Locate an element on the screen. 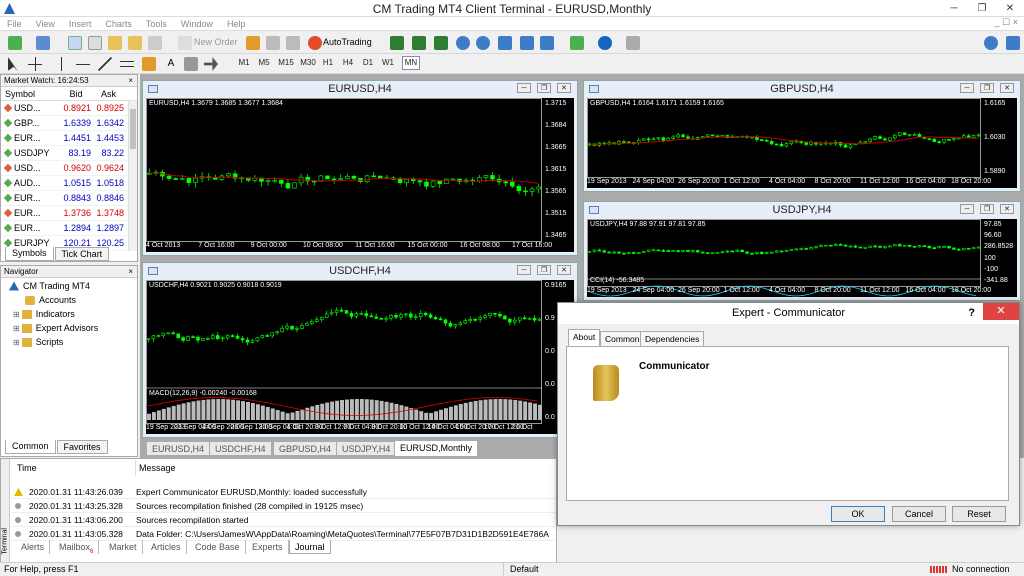 The height and width of the screenshot is (576, 1024). terminal-icon is located at coordinates (135, 43).